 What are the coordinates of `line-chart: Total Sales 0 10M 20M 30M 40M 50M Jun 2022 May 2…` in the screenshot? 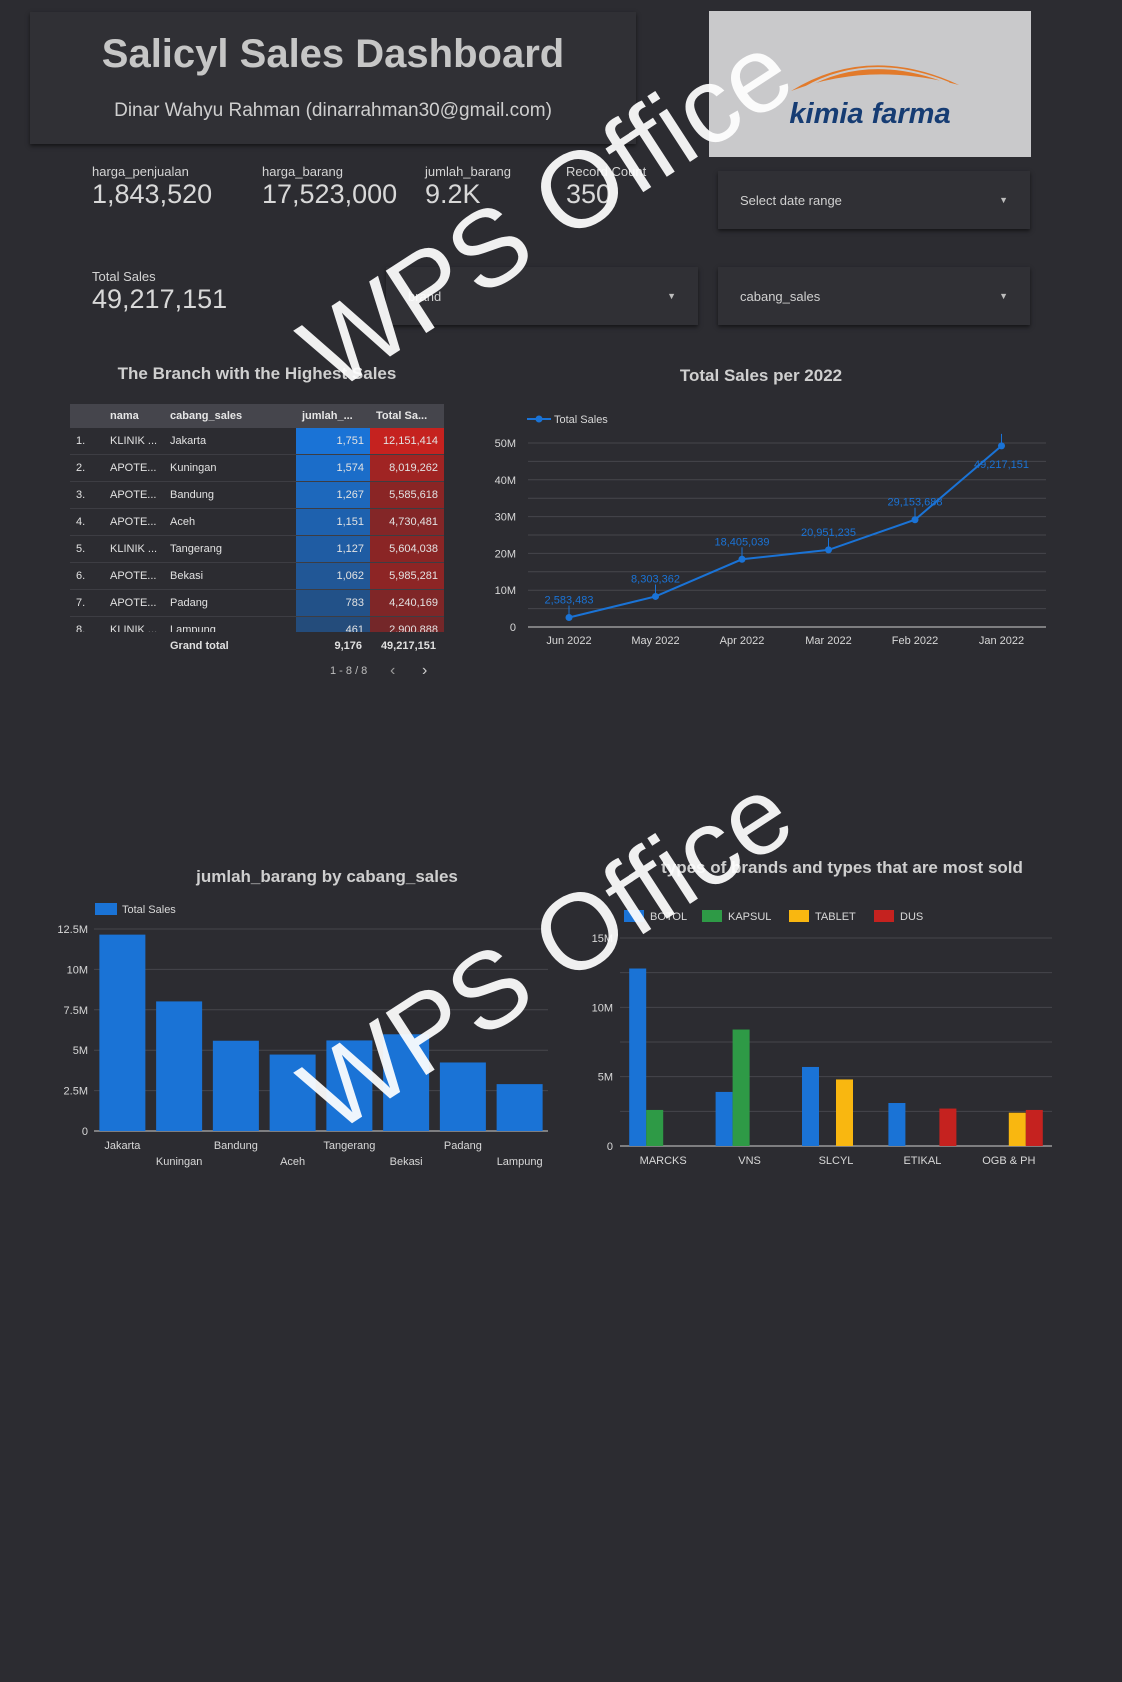 It's located at (770, 530).